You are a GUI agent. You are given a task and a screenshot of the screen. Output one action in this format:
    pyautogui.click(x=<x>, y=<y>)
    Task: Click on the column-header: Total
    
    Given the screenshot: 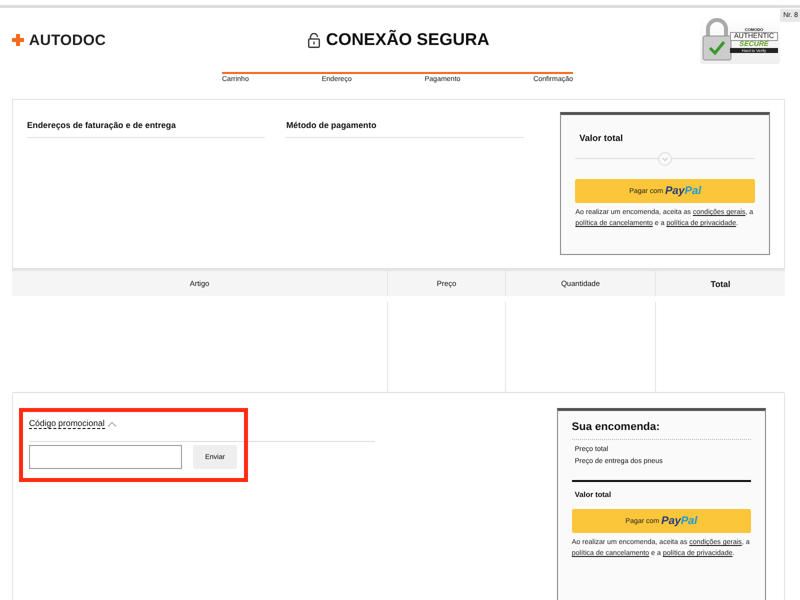 What is the action you would take?
    pyautogui.click(x=720, y=283)
    